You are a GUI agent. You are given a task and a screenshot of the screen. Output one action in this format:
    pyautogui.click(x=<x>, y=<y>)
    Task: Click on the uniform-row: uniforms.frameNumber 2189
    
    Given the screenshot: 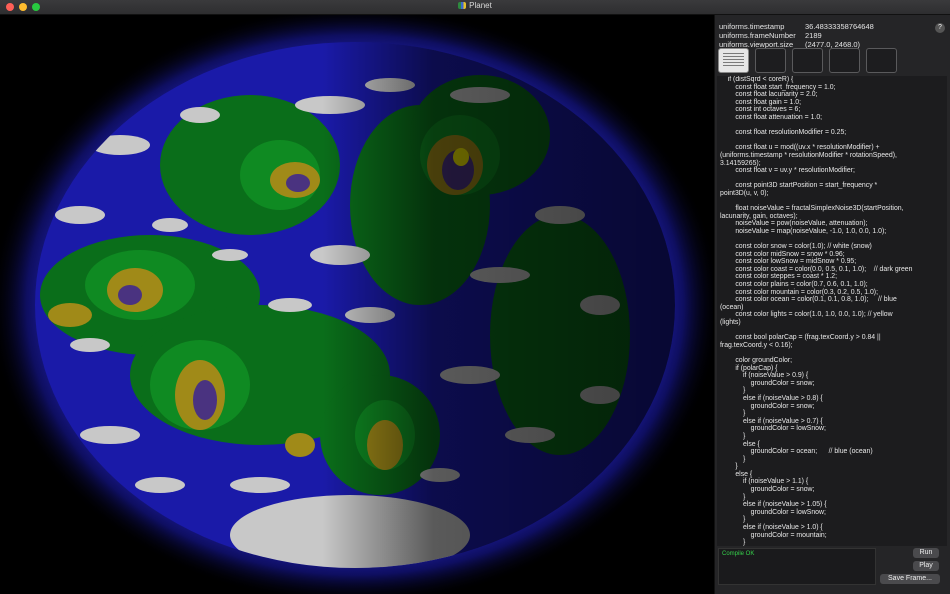 What is the action you would take?
    pyautogui.click(x=796, y=35)
    